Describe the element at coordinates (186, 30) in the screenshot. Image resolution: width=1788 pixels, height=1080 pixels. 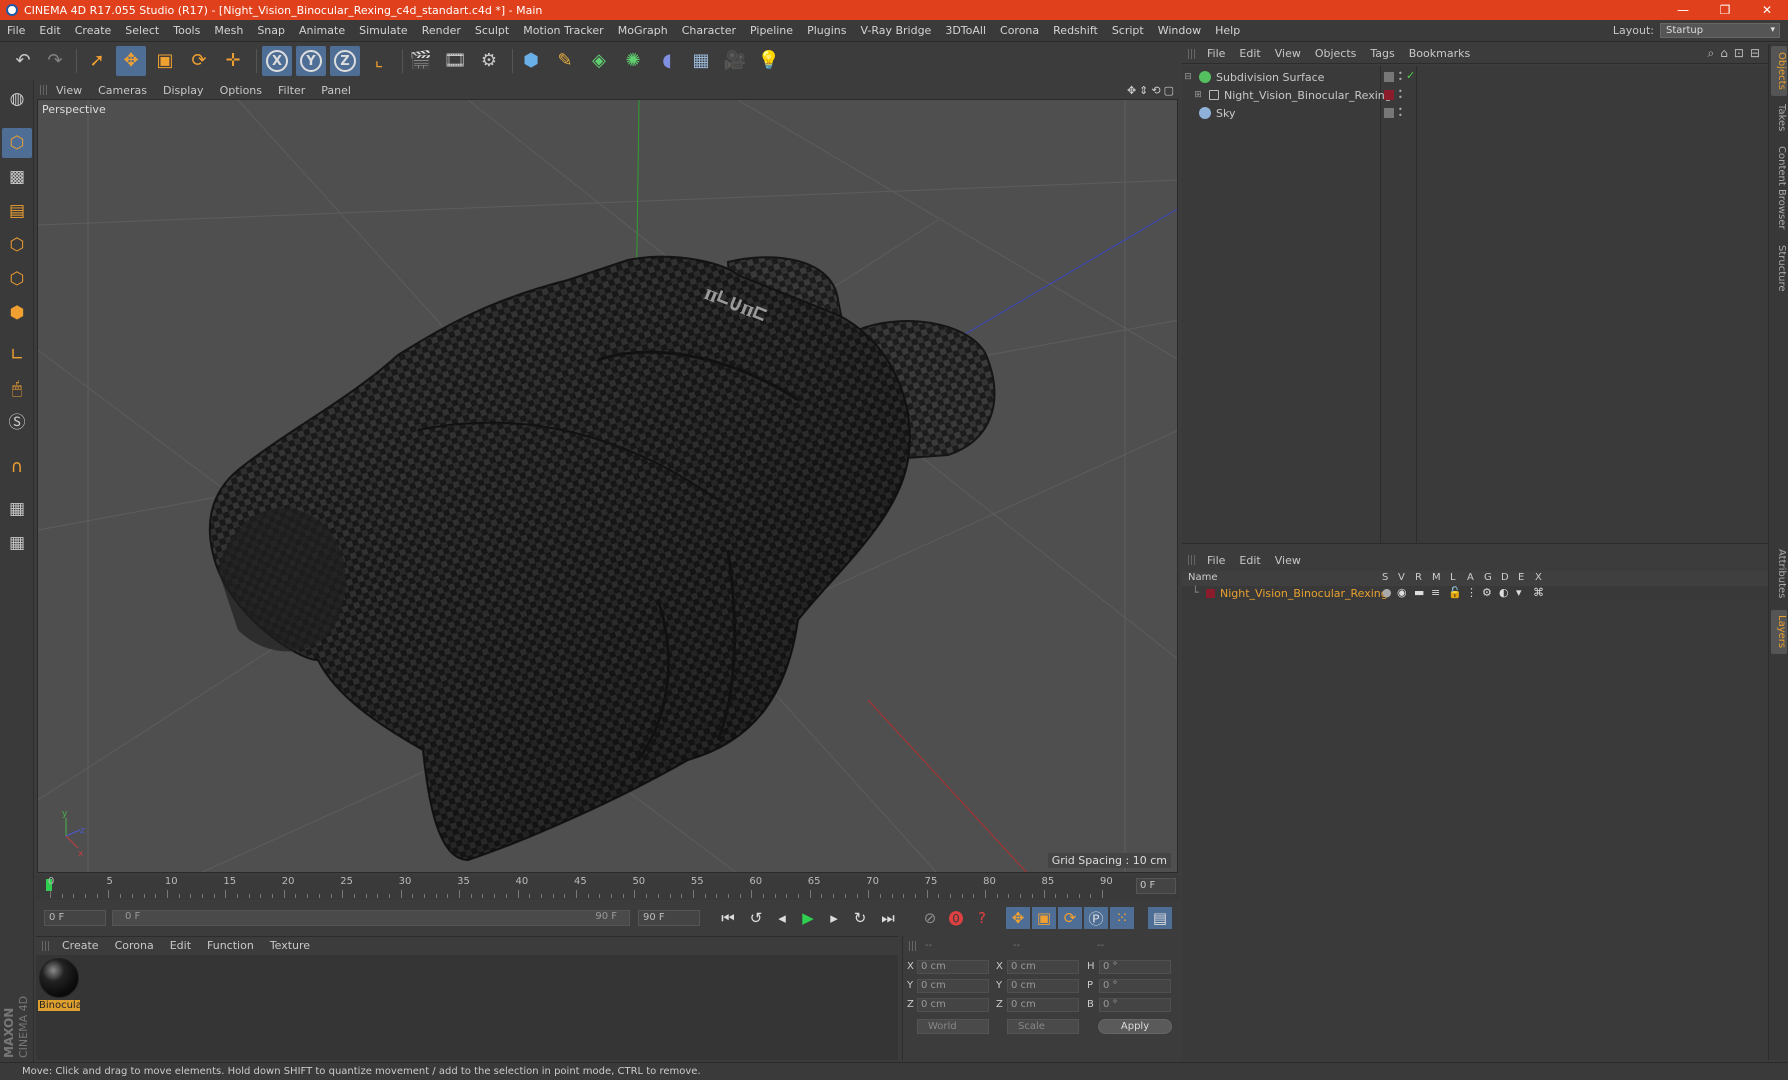
I see `menu-tools: Tools` at that location.